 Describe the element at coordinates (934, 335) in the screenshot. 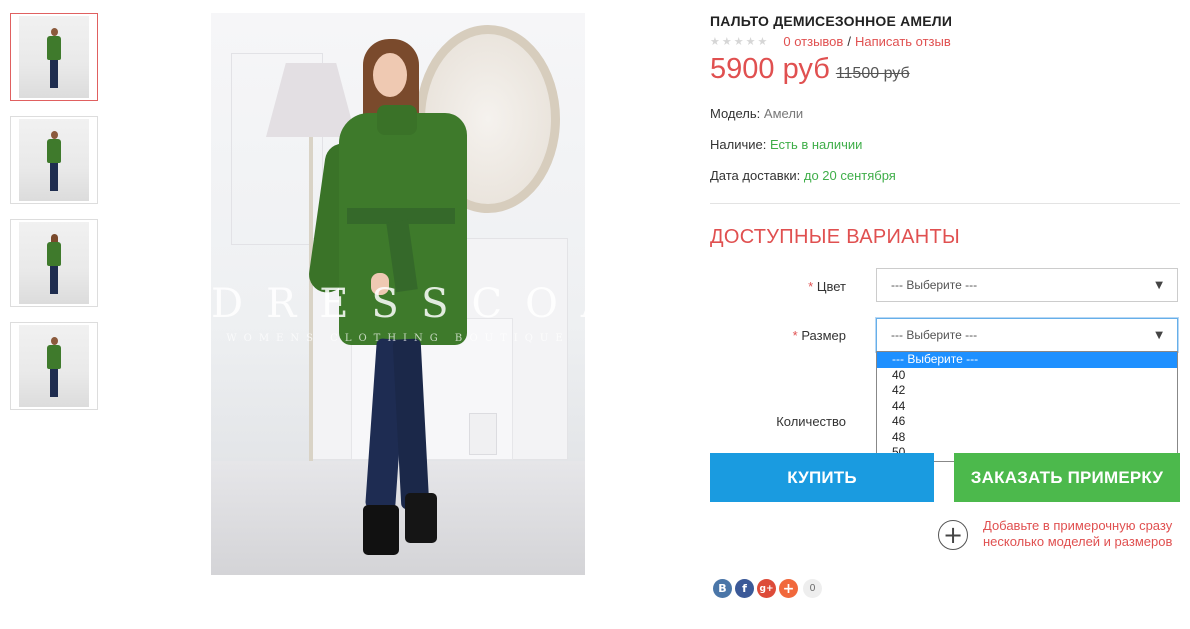

I see `size-select-value: --- Выберите ---` at that location.